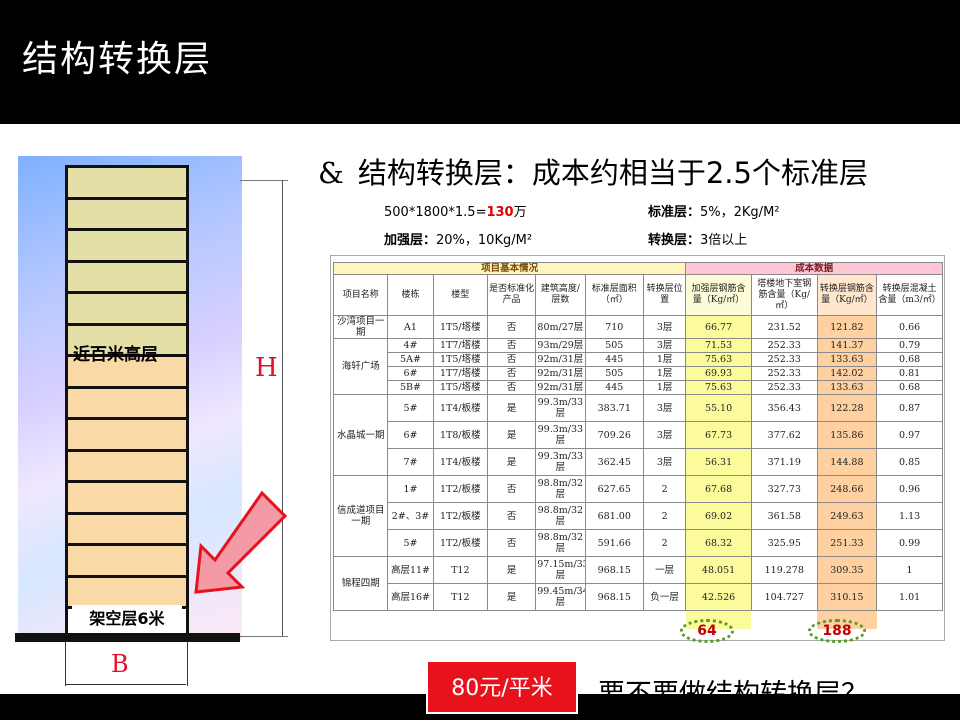 This screenshot has height=720, width=960. Describe the element at coordinates (410, 462) in the screenshot. I see `table-cell-building: 7#` at that location.